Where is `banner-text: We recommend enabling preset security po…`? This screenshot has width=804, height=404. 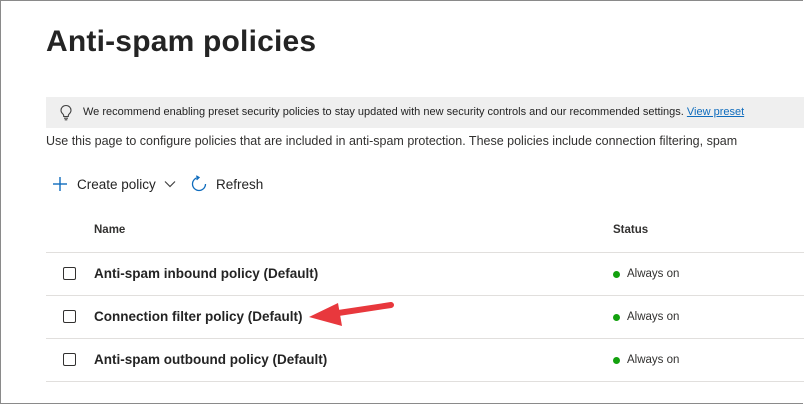
banner-text: We recommend enabling preset security po… is located at coordinates (413, 112).